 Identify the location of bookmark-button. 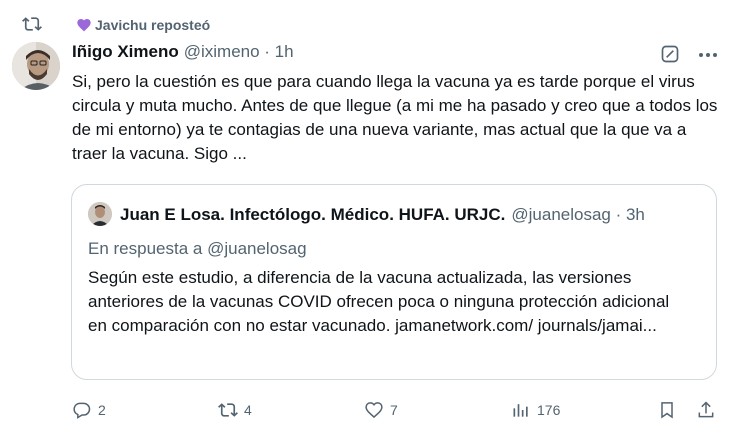
(667, 410).